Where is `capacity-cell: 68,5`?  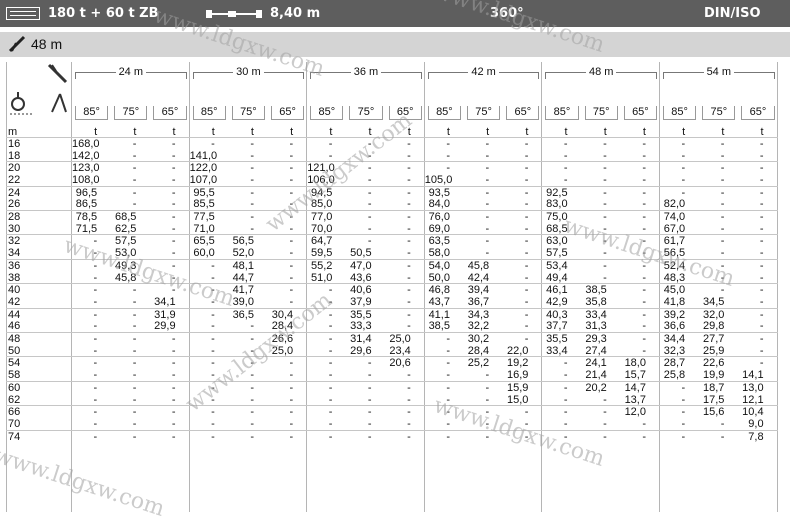 capacity-cell: 68,5 is located at coordinates (125, 217).